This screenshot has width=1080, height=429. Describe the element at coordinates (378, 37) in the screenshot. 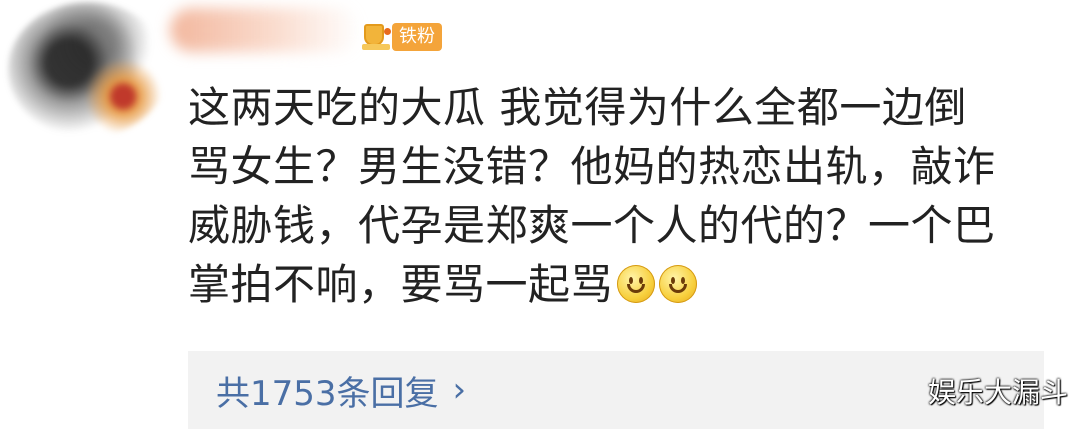

I see `trophy-icon` at that location.